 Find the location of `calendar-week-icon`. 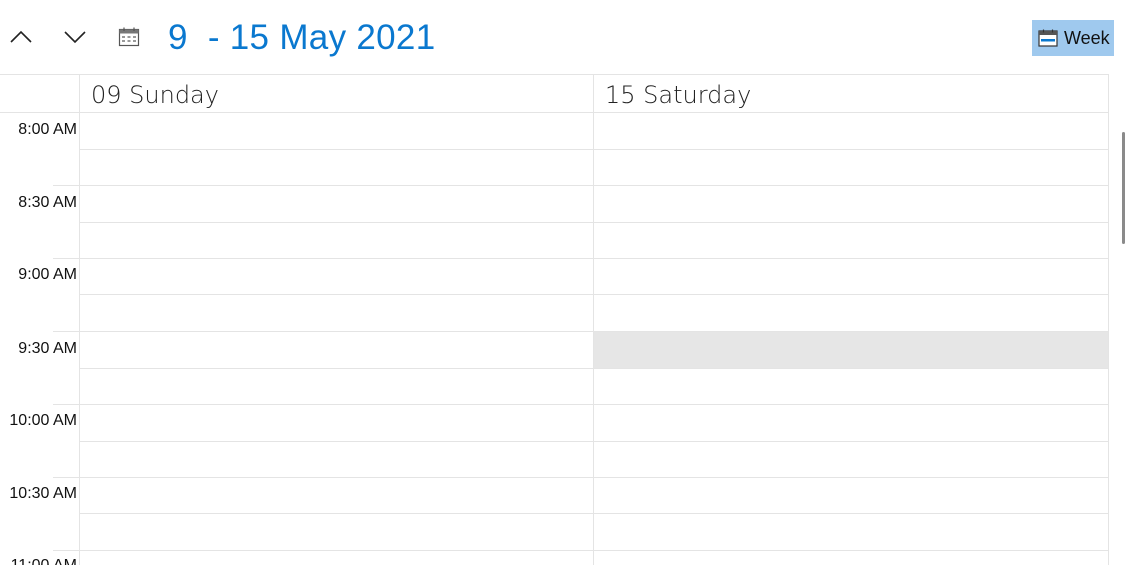

calendar-week-icon is located at coordinates (1048, 38).